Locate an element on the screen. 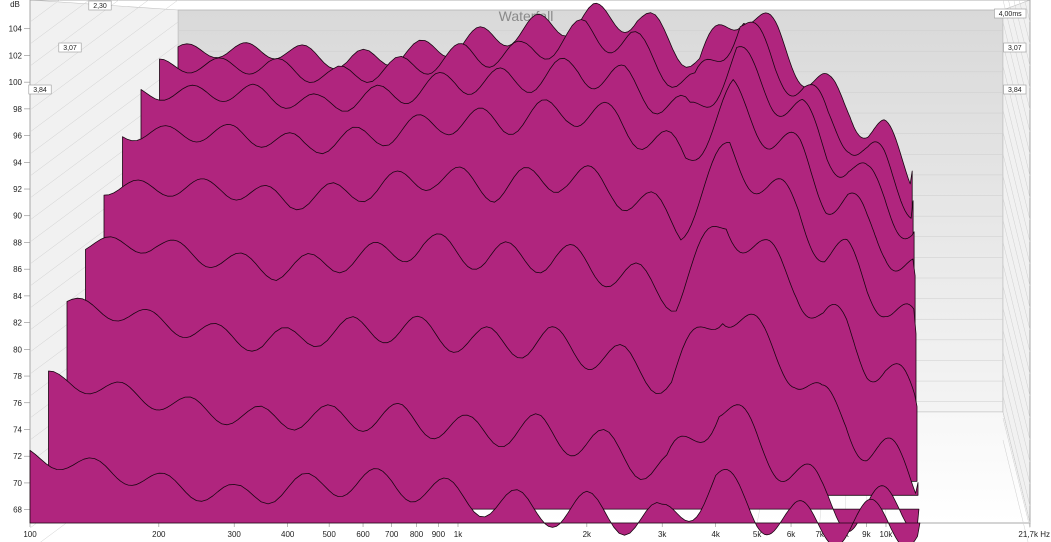  y-tick-label: 96 is located at coordinates (17, 136).